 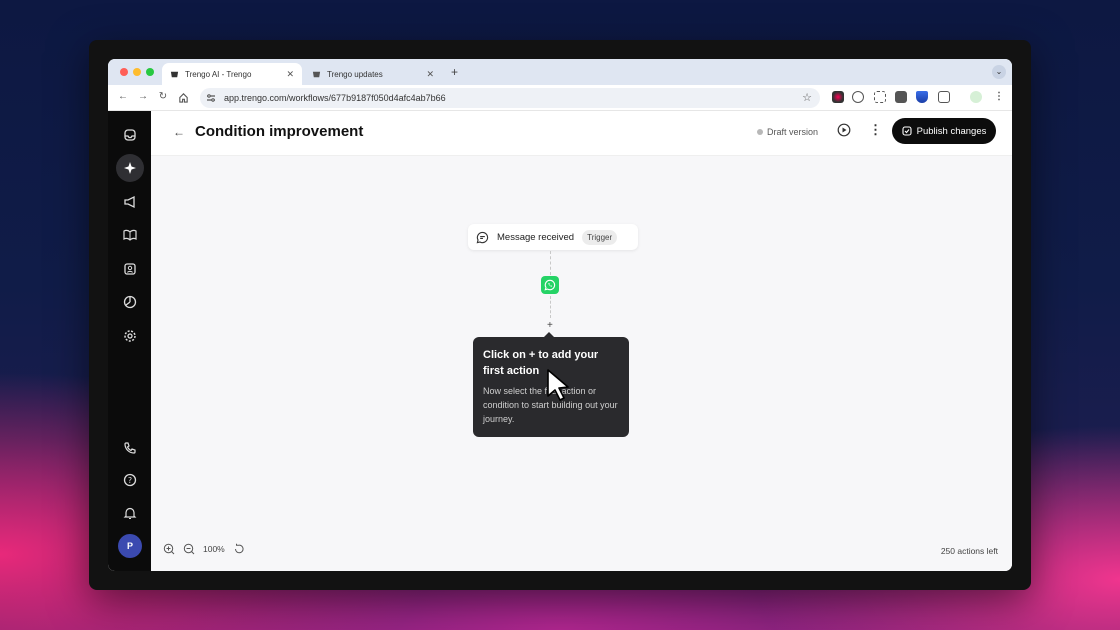 I want to click on zoom-out-icon, so click(x=189, y=549).